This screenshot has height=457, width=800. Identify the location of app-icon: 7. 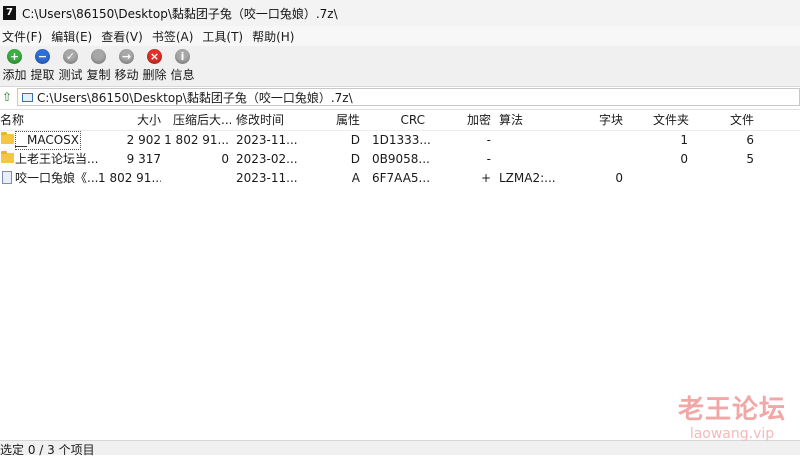
(9, 13).